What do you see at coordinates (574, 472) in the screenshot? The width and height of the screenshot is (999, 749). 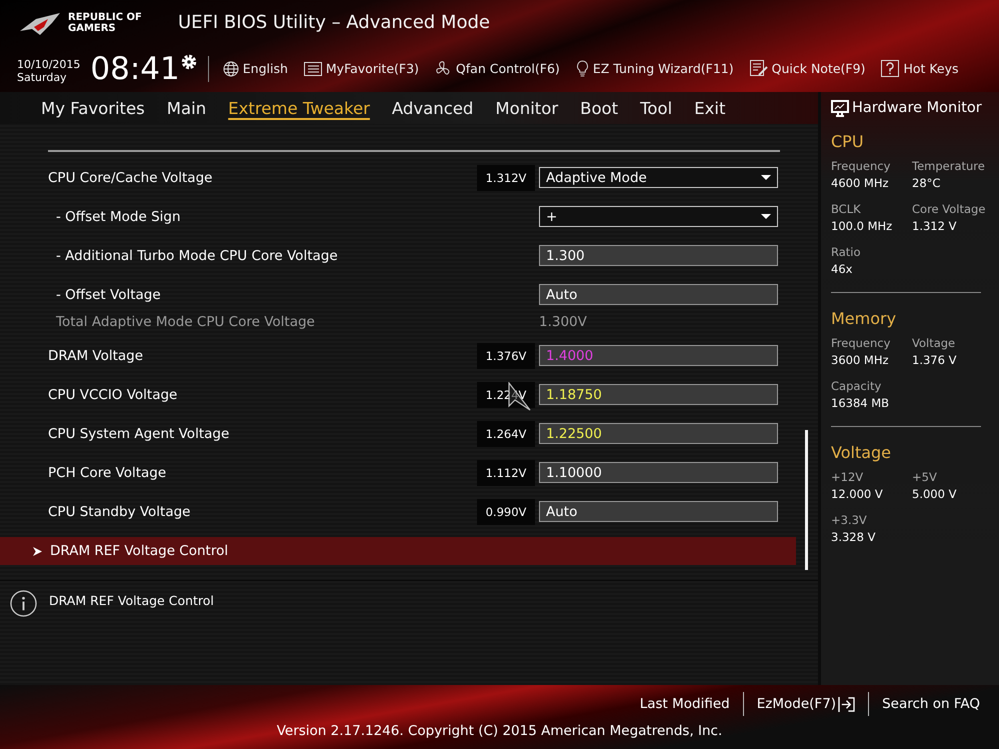 I see `field-value: 1.10000` at bounding box center [574, 472].